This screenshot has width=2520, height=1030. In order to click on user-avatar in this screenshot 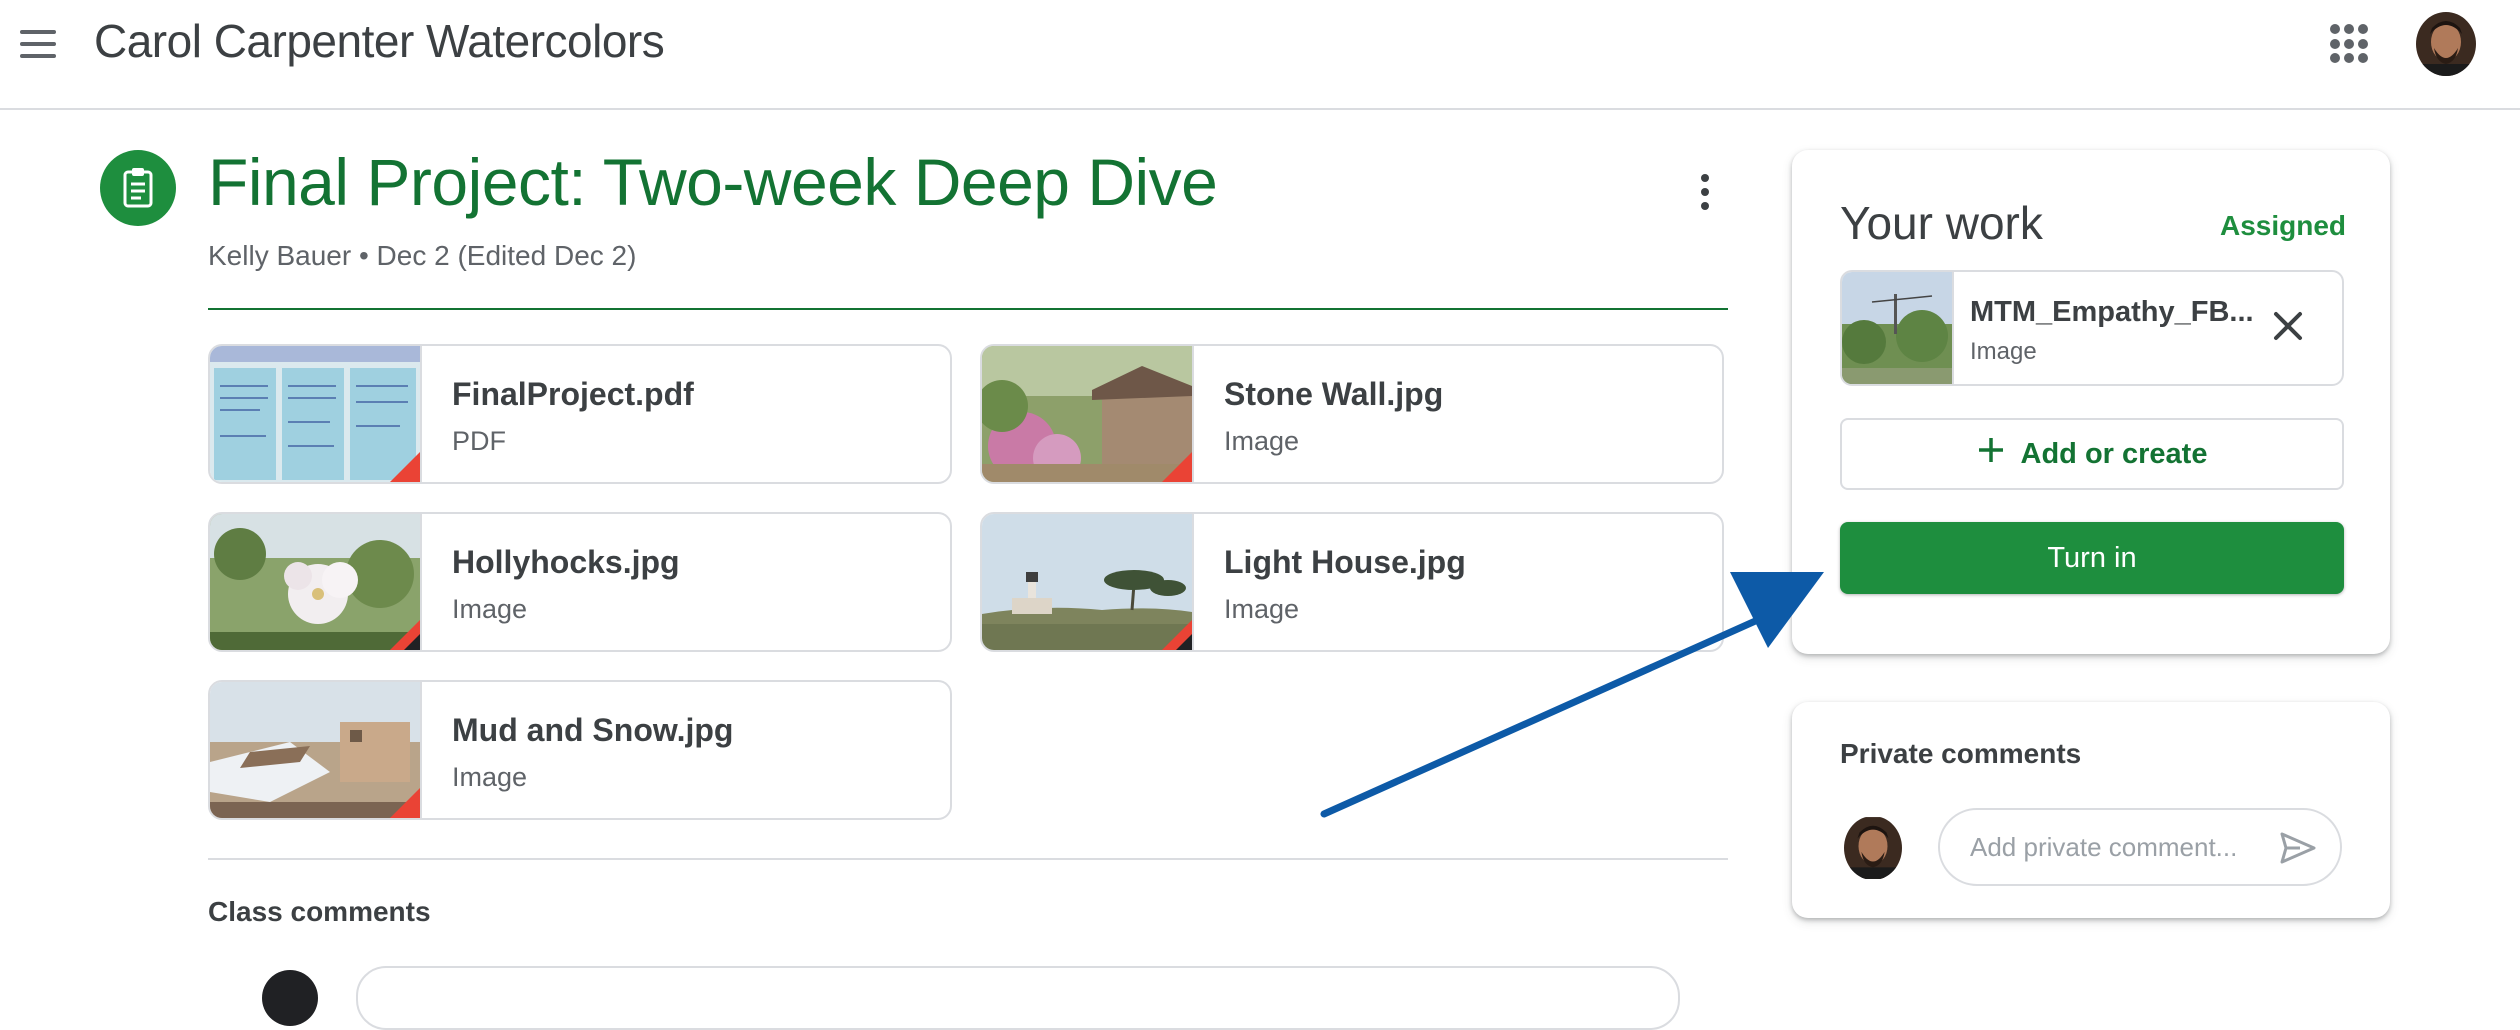, I will do `click(1873, 848)`.